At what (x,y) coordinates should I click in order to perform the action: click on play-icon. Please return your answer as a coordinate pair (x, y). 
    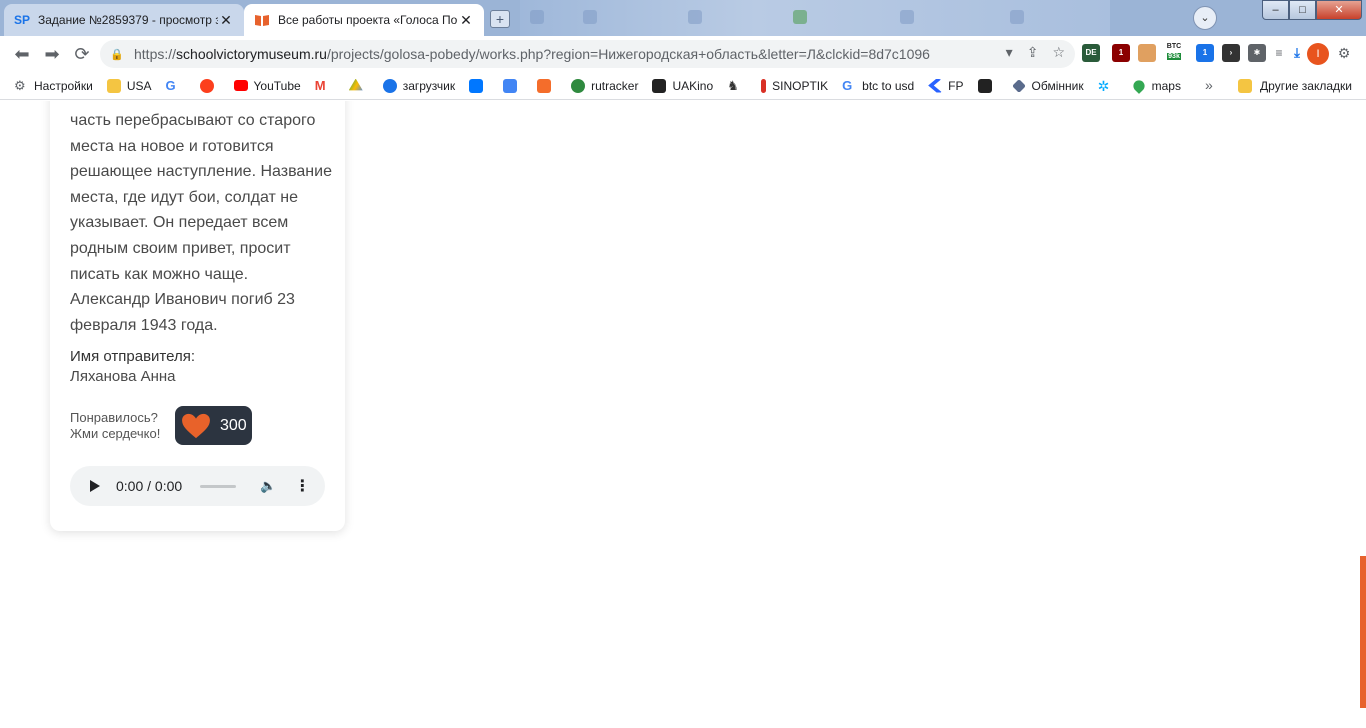
    Looking at the image, I should click on (95, 486).